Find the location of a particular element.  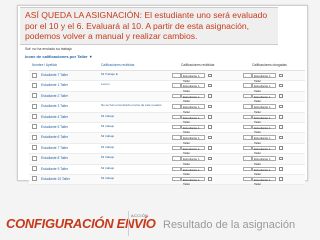

student-name: Estudiante 6 Taller is located at coordinates (54, 137).